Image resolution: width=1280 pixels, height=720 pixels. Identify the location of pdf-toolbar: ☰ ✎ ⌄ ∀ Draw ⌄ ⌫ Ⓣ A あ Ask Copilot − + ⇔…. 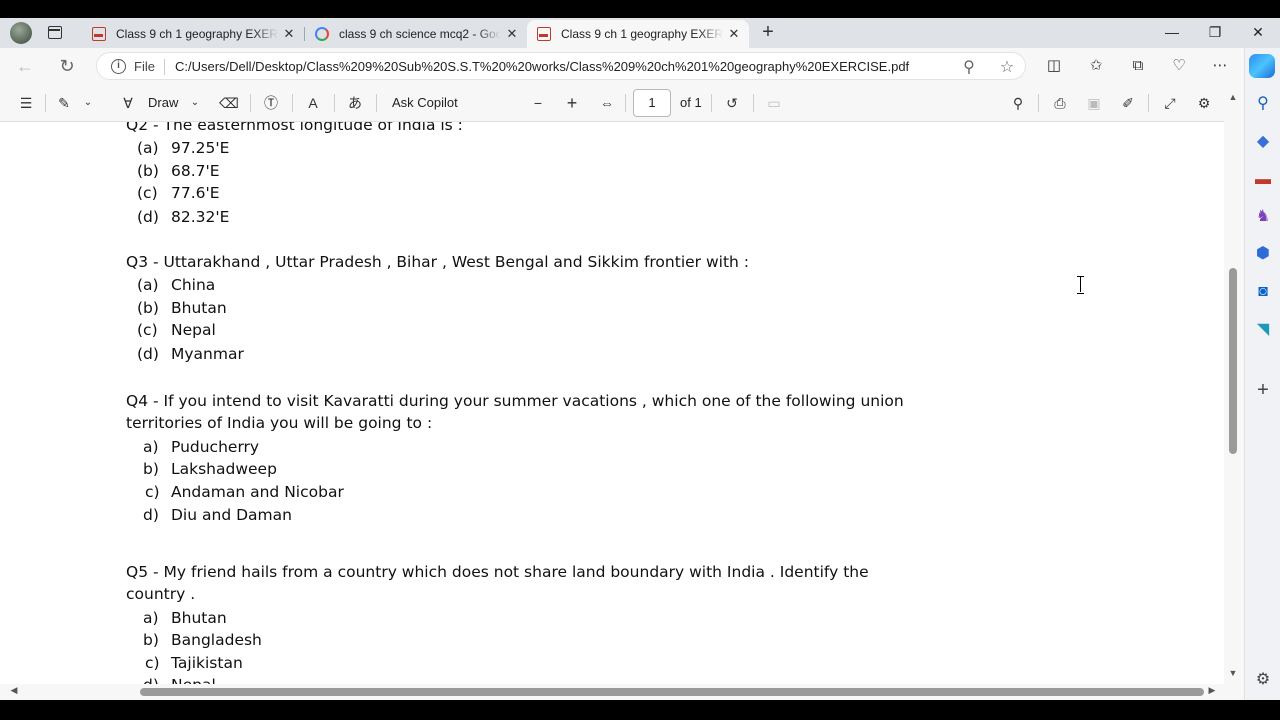
(622, 103).